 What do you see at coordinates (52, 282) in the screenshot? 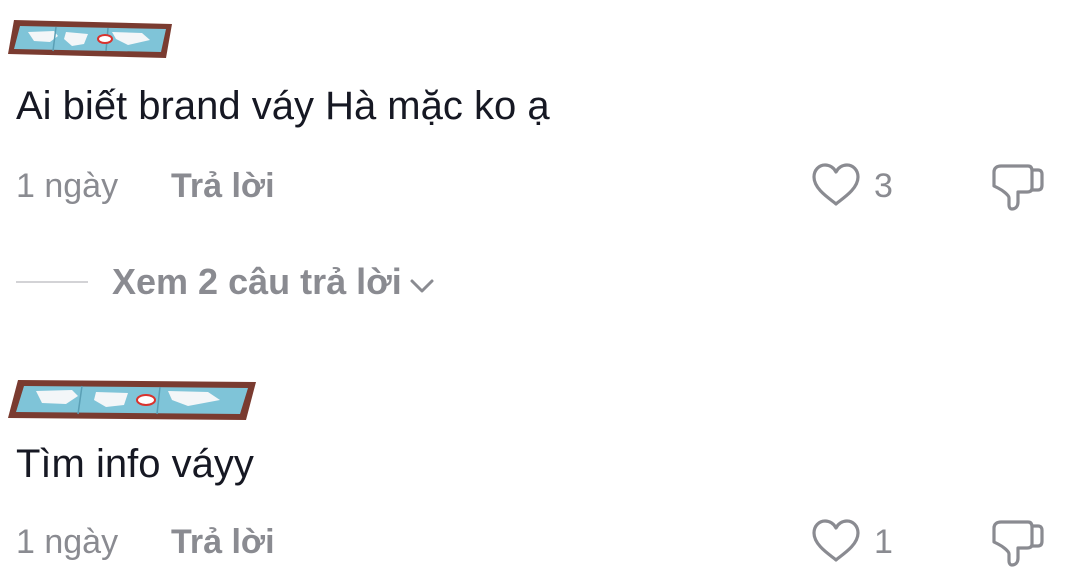
I see `replies-divider` at bounding box center [52, 282].